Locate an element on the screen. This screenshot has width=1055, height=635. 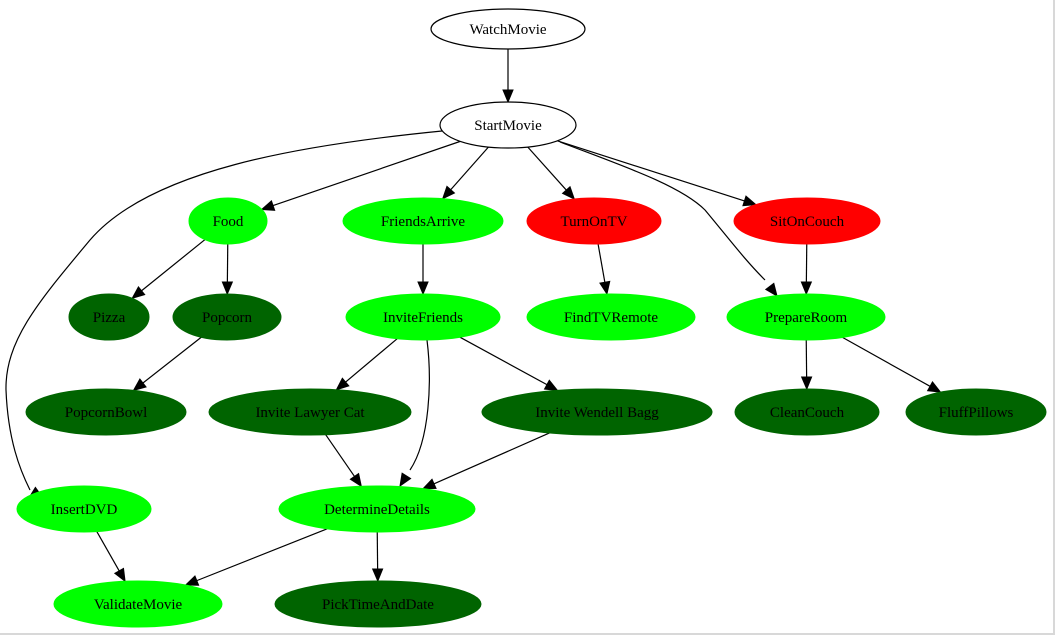
node-label: Pizza is located at coordinates (109, 318).